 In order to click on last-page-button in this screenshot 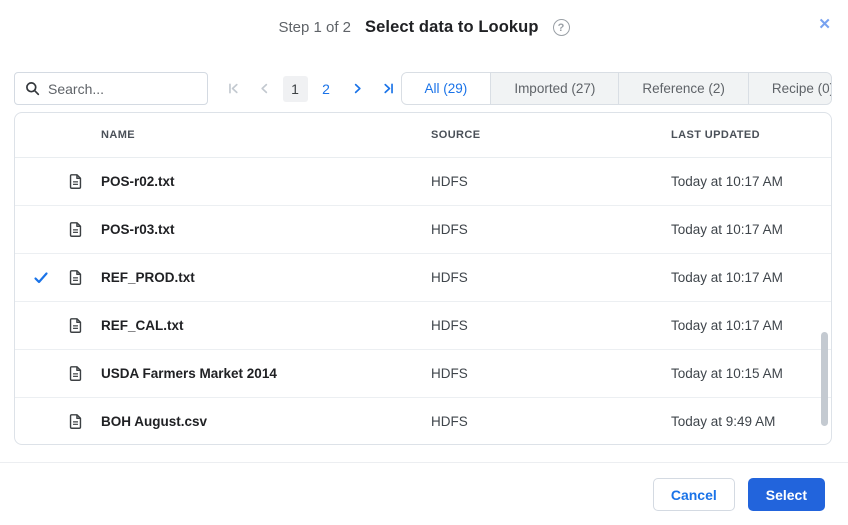, I will do `click(388, 89)`.